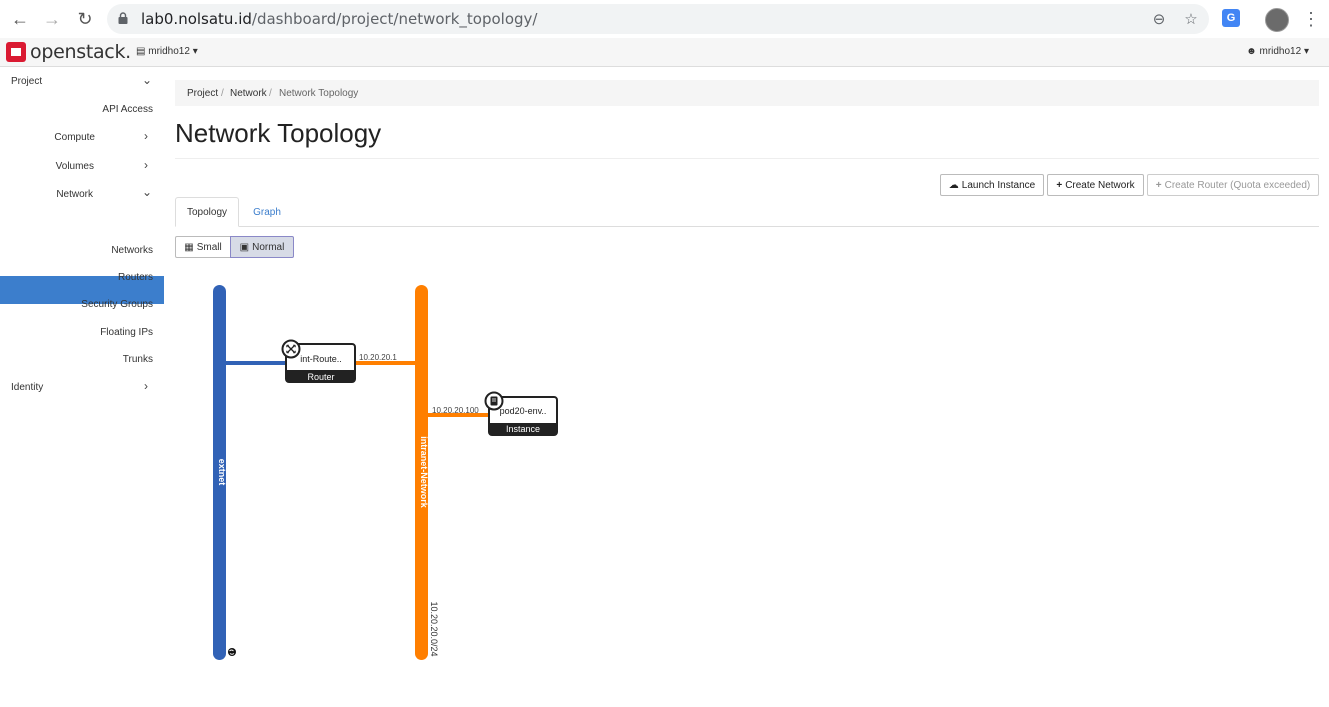 This screenshot has width=1329, height=707. I want to click on bookmark-star-icon: ☆, so click(1191, 20).